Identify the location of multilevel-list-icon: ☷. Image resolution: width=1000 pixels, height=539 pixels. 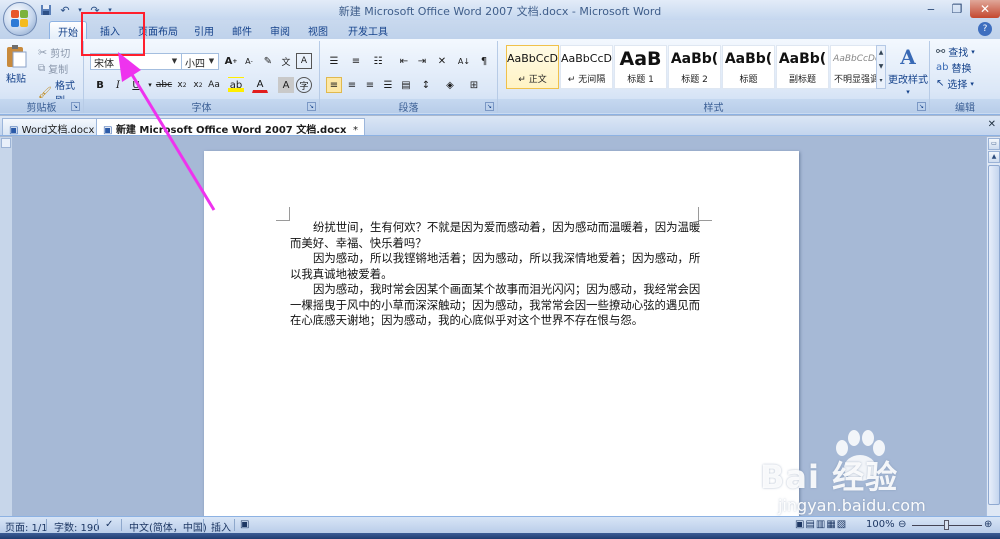
(378, 61).